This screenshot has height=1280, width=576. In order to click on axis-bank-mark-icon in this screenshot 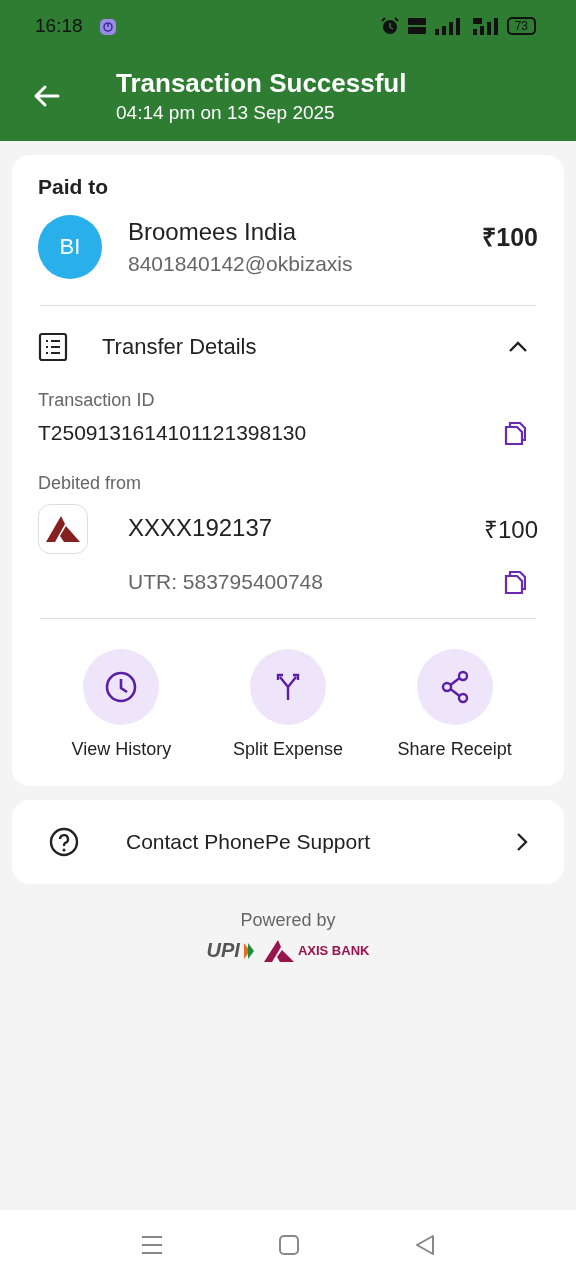, I will do `click(278, 950)`.